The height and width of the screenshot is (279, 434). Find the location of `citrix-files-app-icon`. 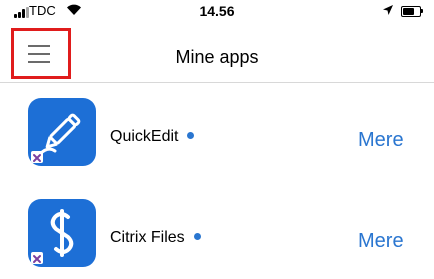

citrix-files-app-icon is located at coordinates (62, 233).